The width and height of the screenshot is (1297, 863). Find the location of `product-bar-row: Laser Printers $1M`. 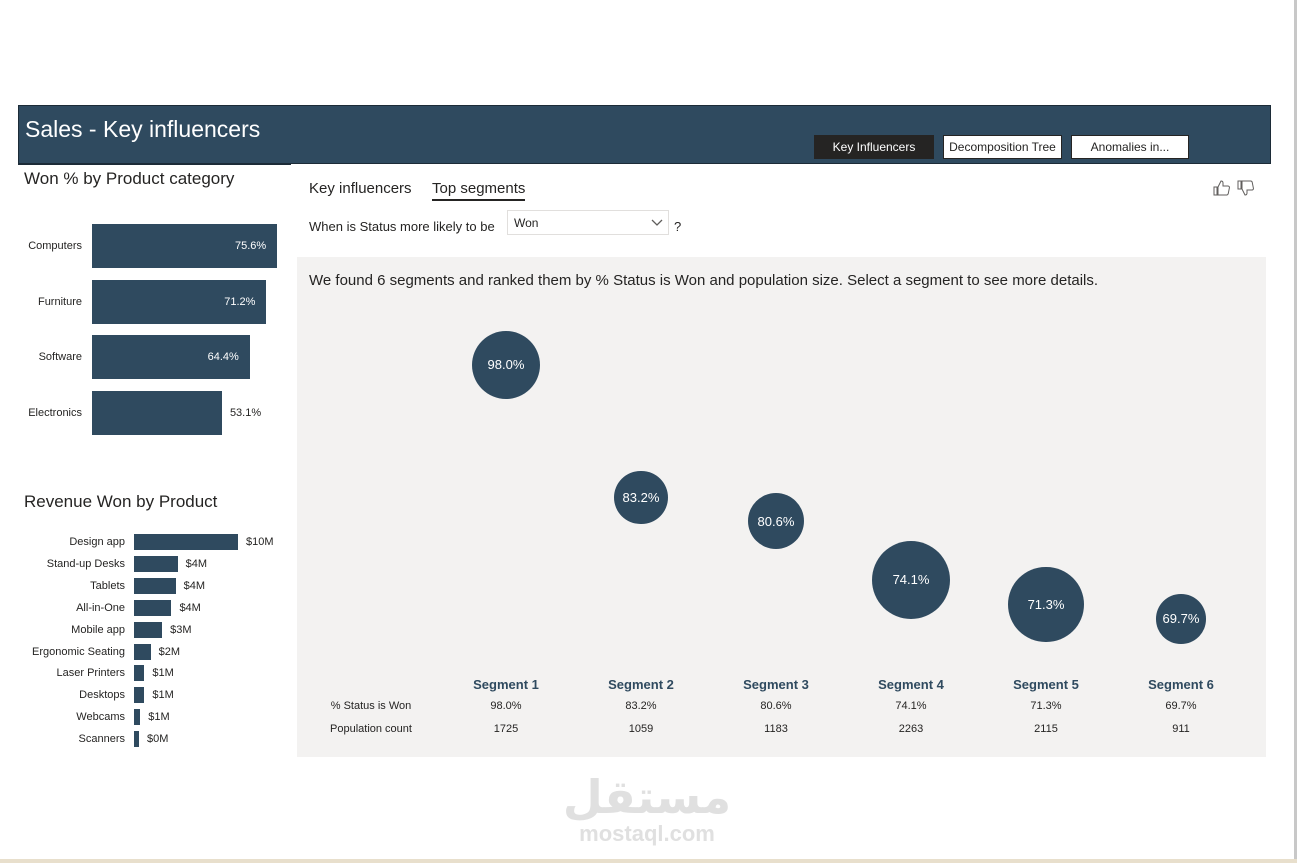

product-bar-row: Laser Printers $1M is located at coordinates (150, 673).